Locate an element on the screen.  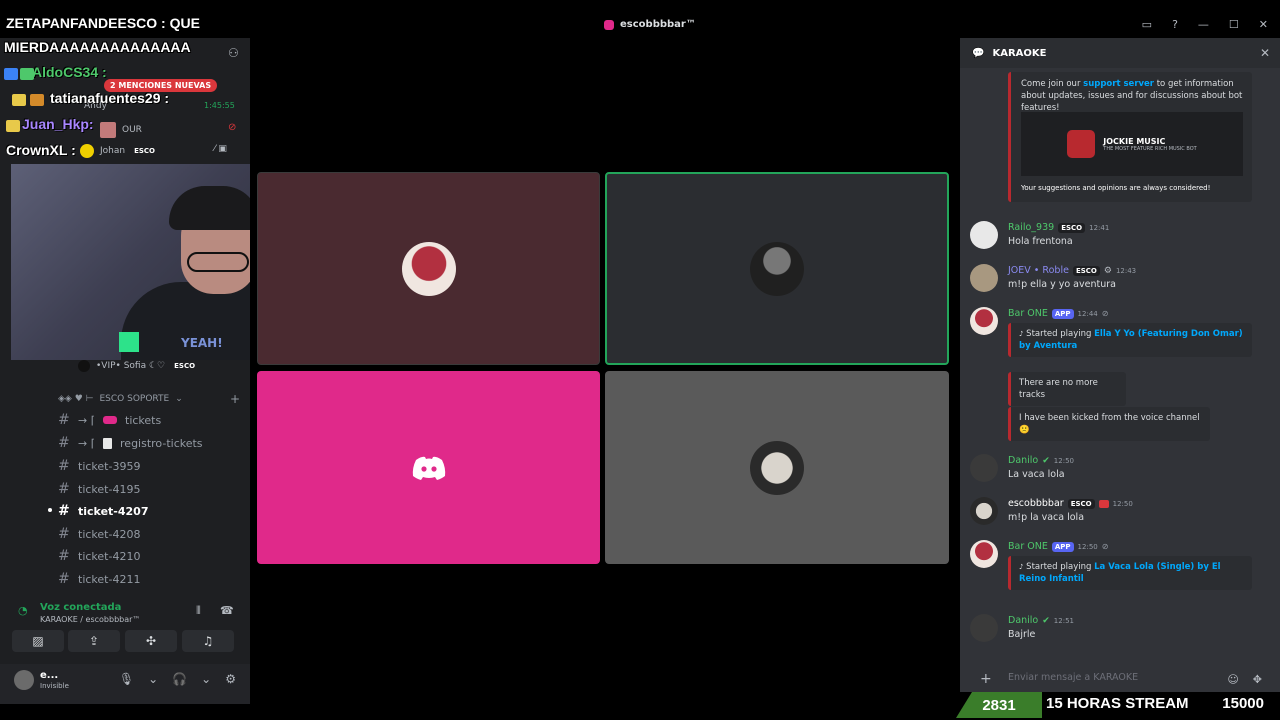
participant-tile-speaking is located at coordinates (777, 268).